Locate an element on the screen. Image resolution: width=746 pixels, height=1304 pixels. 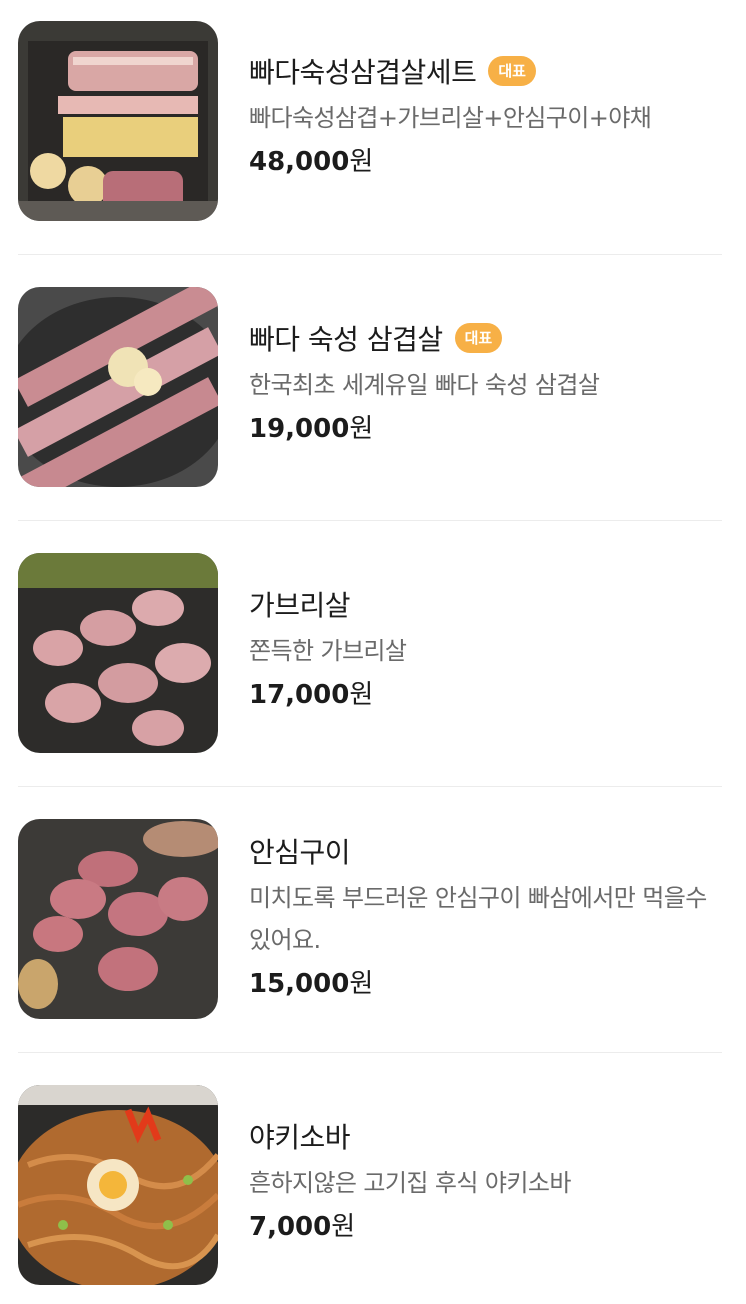
menu-item-gabrisal: 가브리살 쫀득한 가브리살 17,000원 is located at coordinates (370, 653).